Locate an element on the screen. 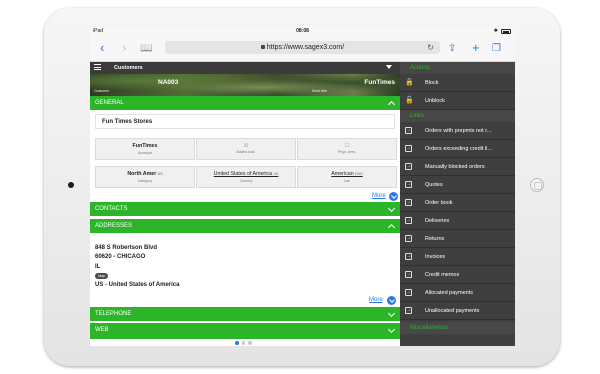  link-label: Manually blocked orders is located at coordinates (455, 167).